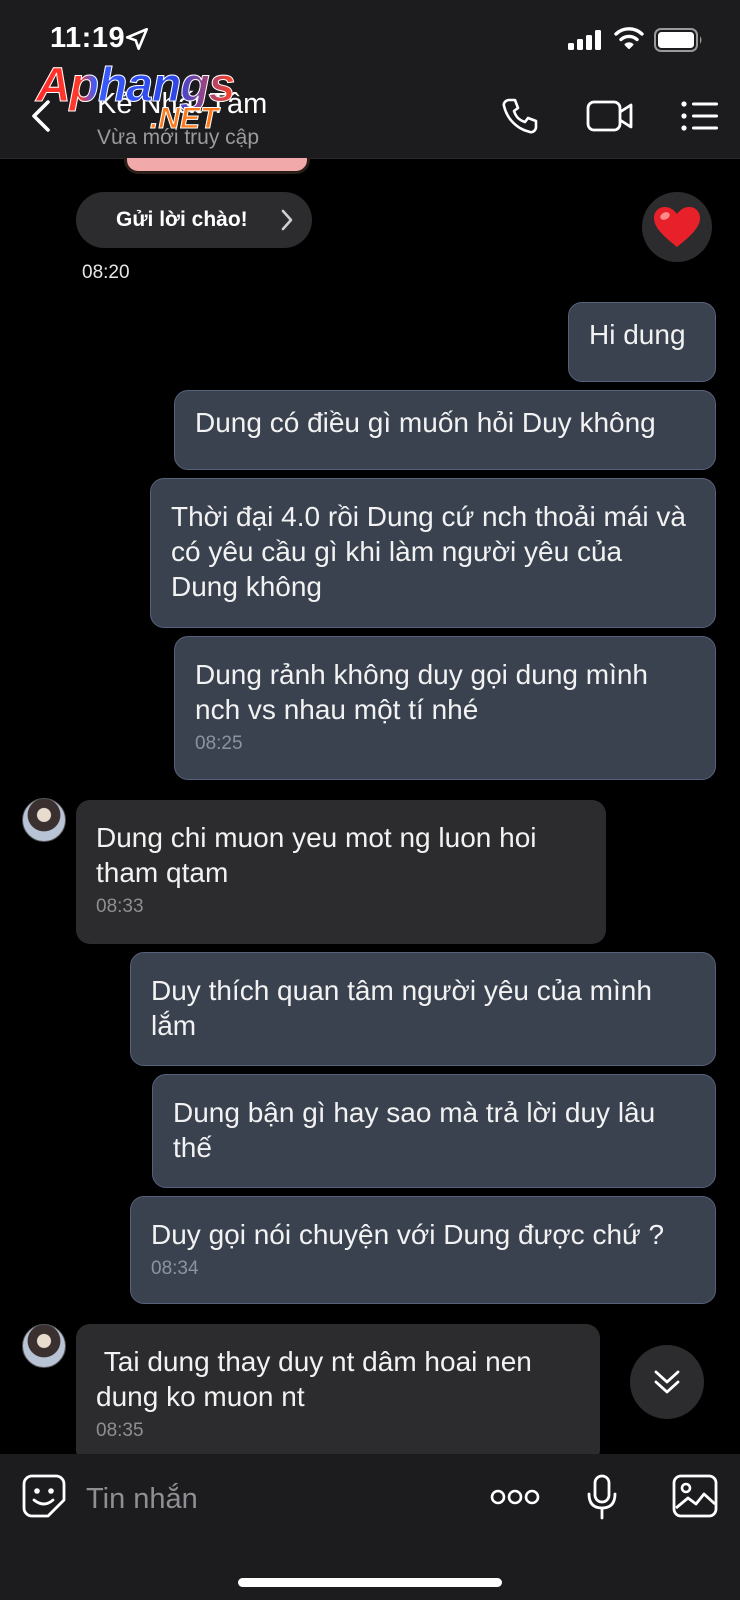 Image resolution: width=740 pixels, height=1600 pixels. What do you see at coordinates (445, 430) in the screenshot?
I see `outgoing-message: Dung có điều gì muốn hỏi Duy không` at bounding box center [445, 430].